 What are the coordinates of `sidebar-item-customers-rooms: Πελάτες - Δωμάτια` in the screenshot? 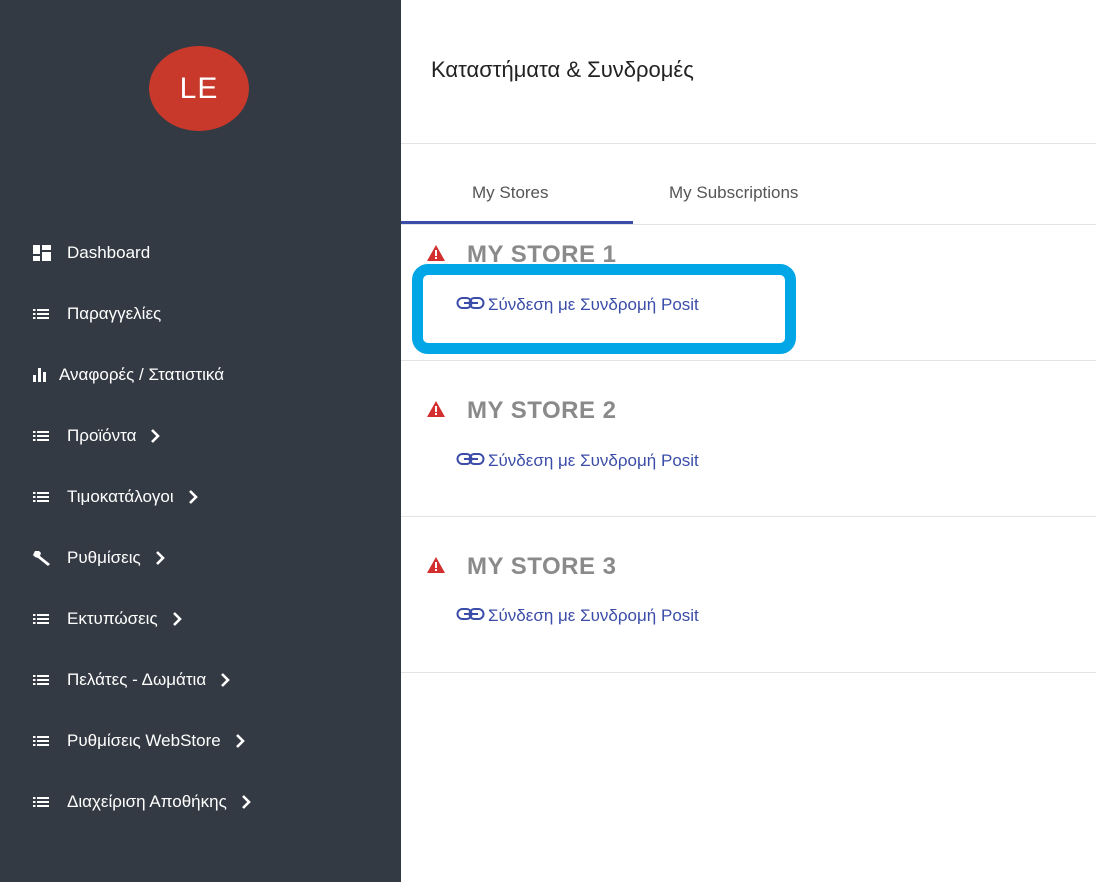 It's located at (200, 679).